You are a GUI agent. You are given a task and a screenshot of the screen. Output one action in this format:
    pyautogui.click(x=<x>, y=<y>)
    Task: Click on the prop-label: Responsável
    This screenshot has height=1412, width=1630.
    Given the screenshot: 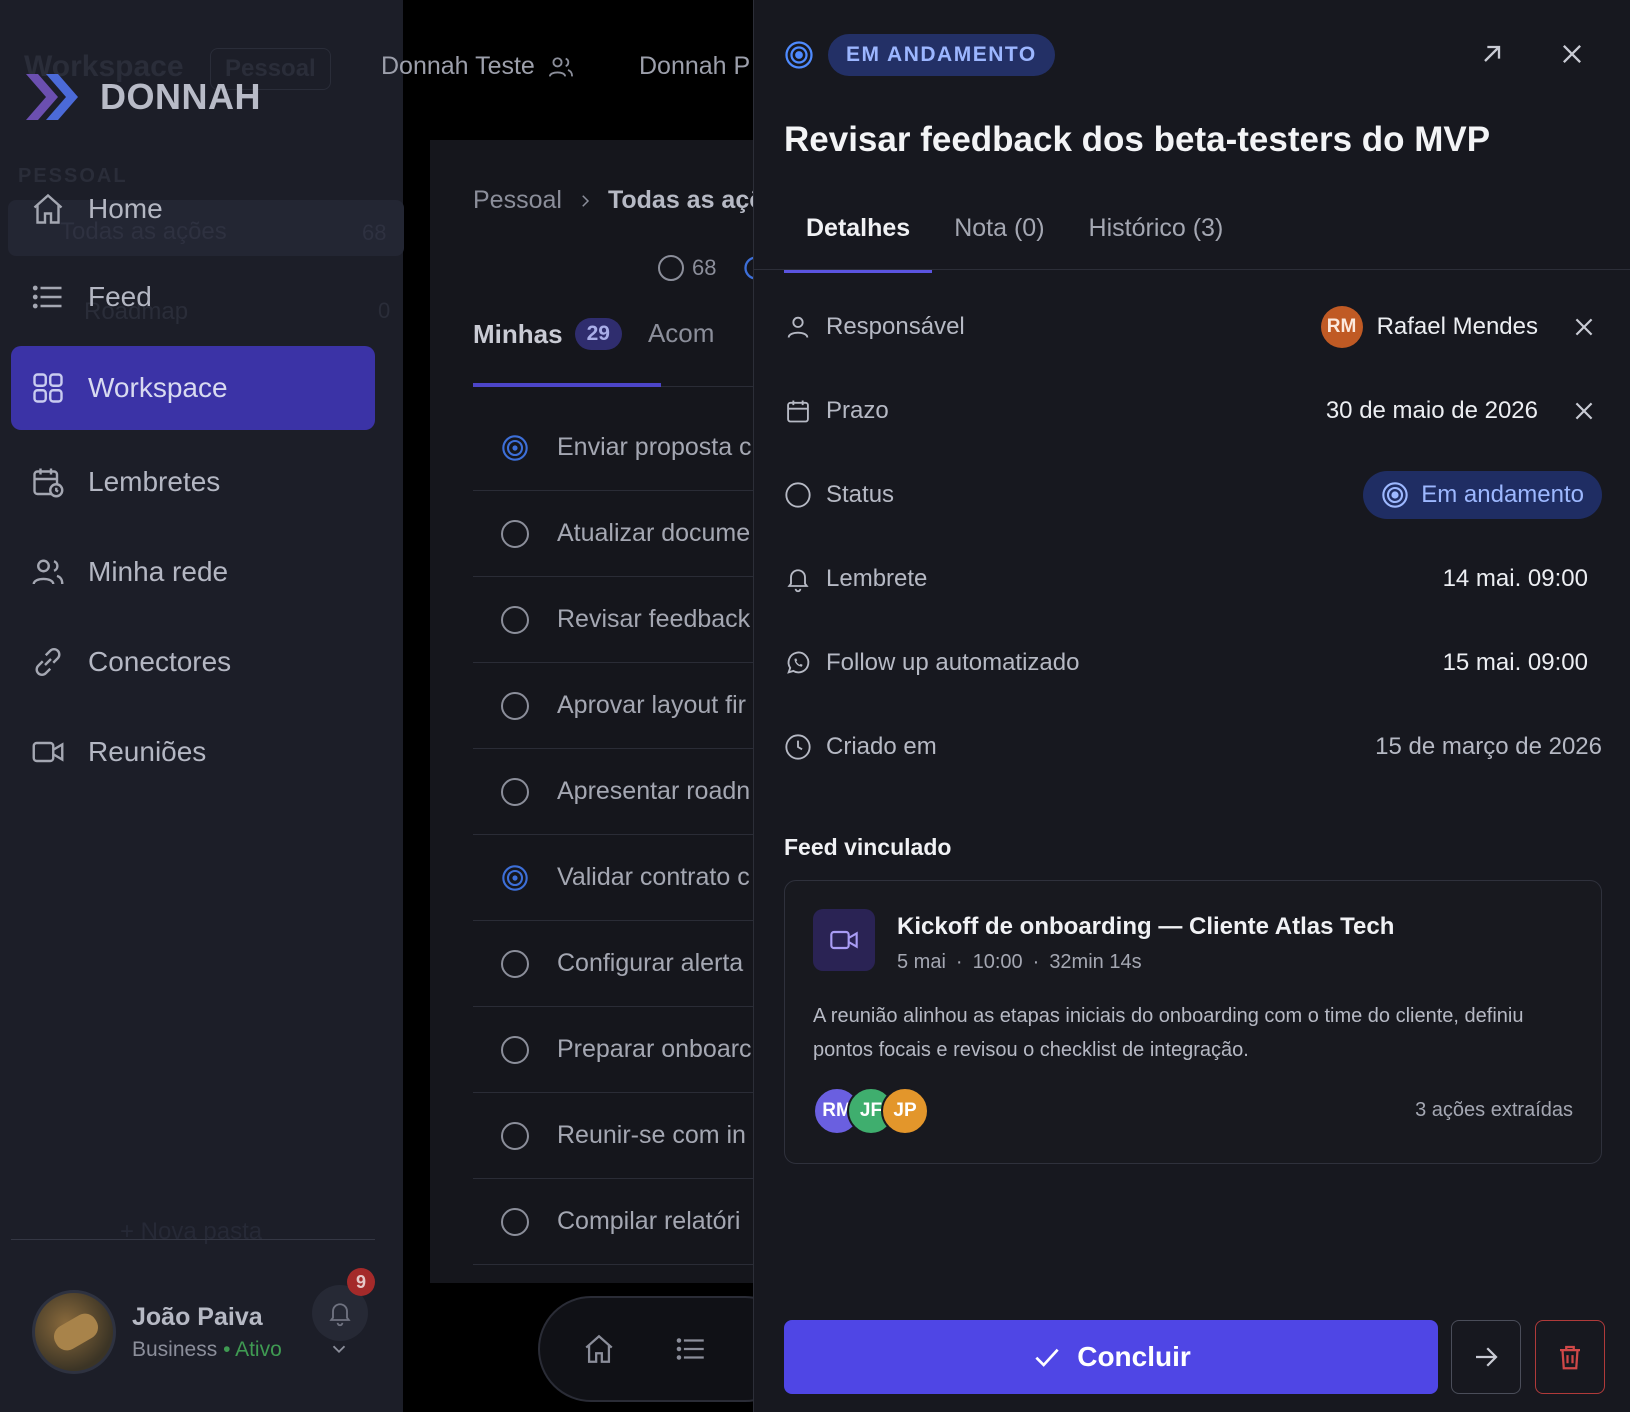 What is the action you would take?
    pyautogui.click(x=895, y=326)
    